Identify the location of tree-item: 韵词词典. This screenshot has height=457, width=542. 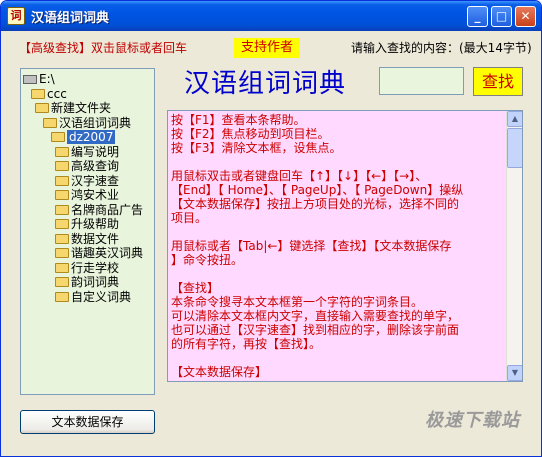
(87, 282).